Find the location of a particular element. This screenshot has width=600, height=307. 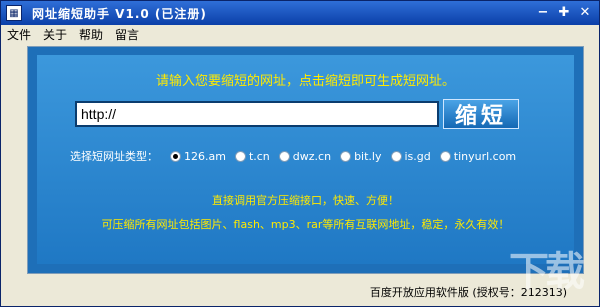

radio-dwzcn: dwz.cn is located at coordinates (305, 156).